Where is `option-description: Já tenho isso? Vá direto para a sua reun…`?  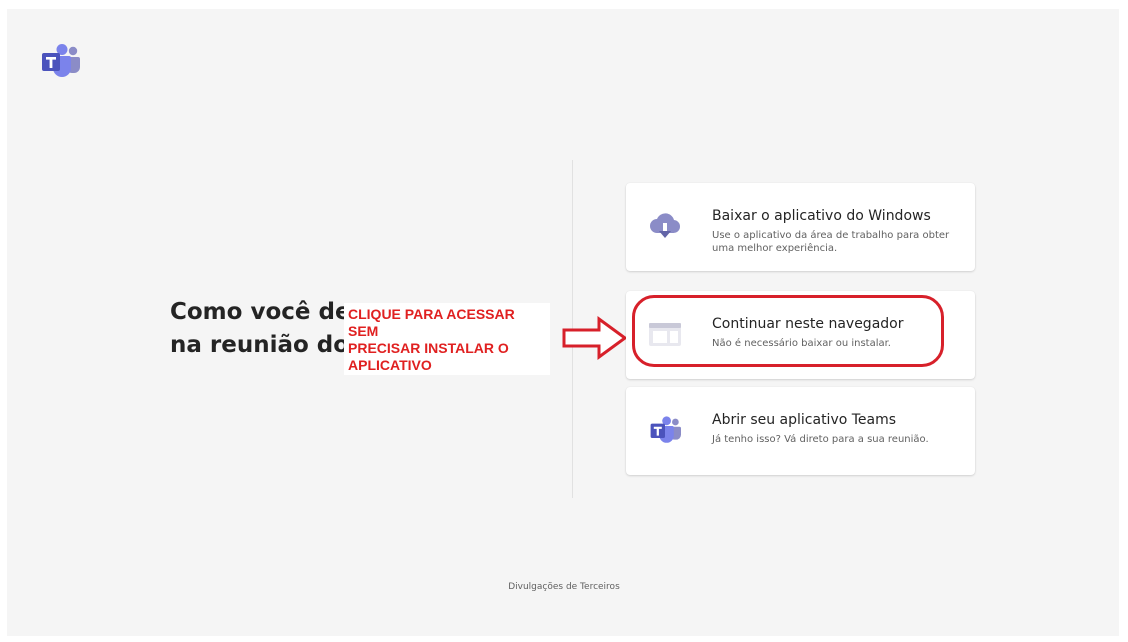
option-description: Já tenho isso? Vá direto para a sua reun… is located at coordinates (820, 439).